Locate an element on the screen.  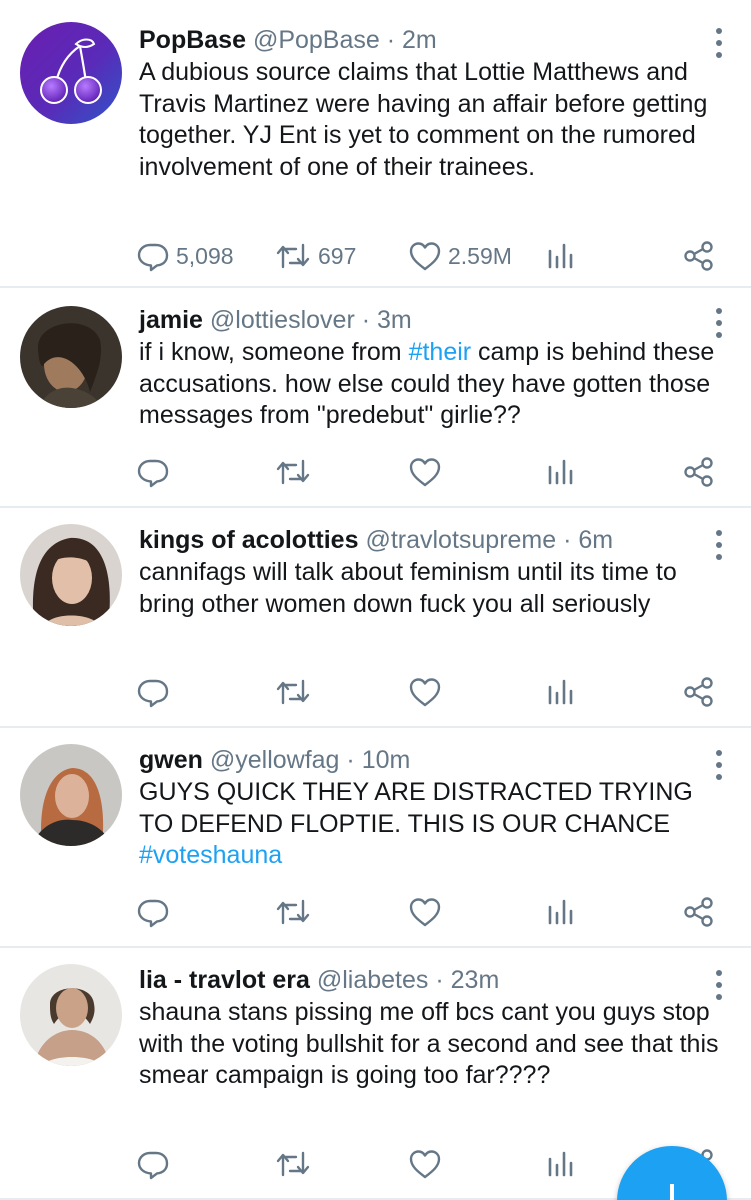
timestamp: 10m is located at coordinates (386, 760).